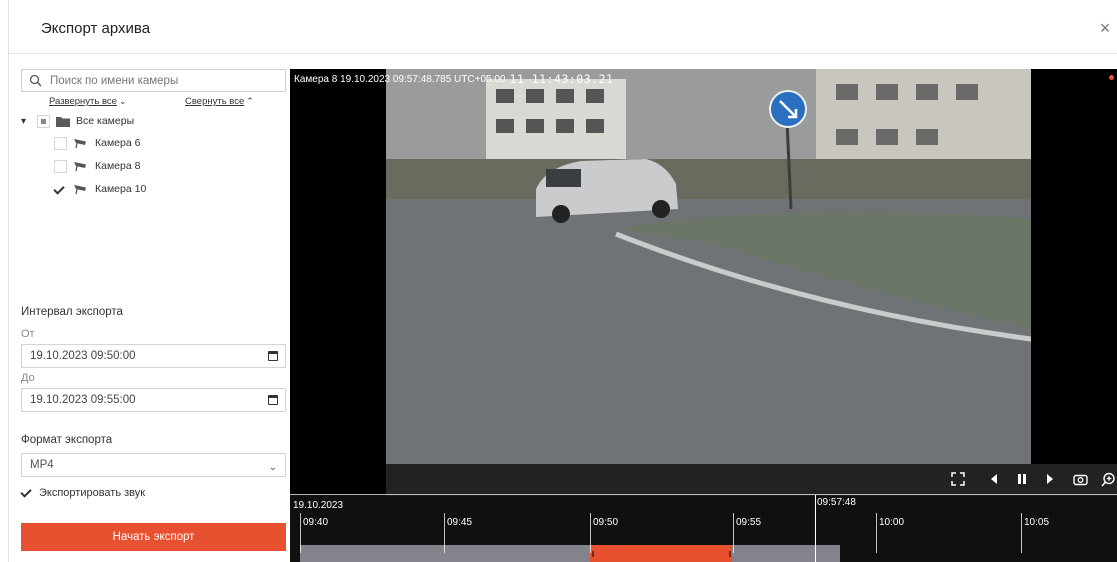 Image resolution: width=1117 pixels, height=562 pixels. I want to click on tree-links: Развернуть все ⌄ Свернуть все ⌃, so click(154, 103).